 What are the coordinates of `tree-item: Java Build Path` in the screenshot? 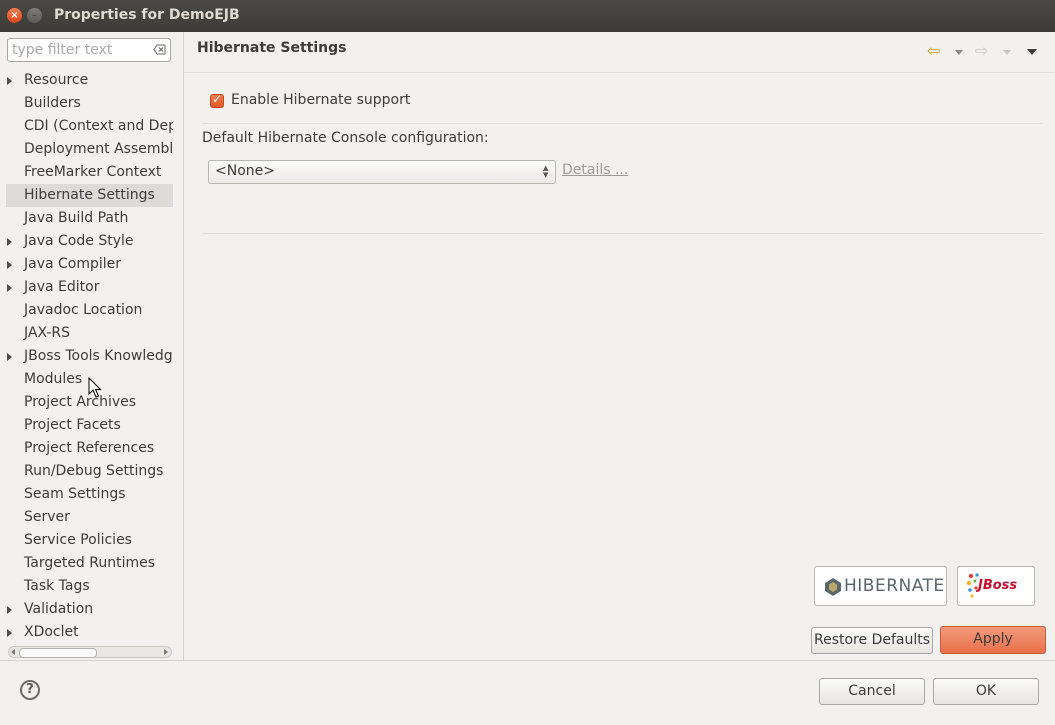 It's located at (89, 218).